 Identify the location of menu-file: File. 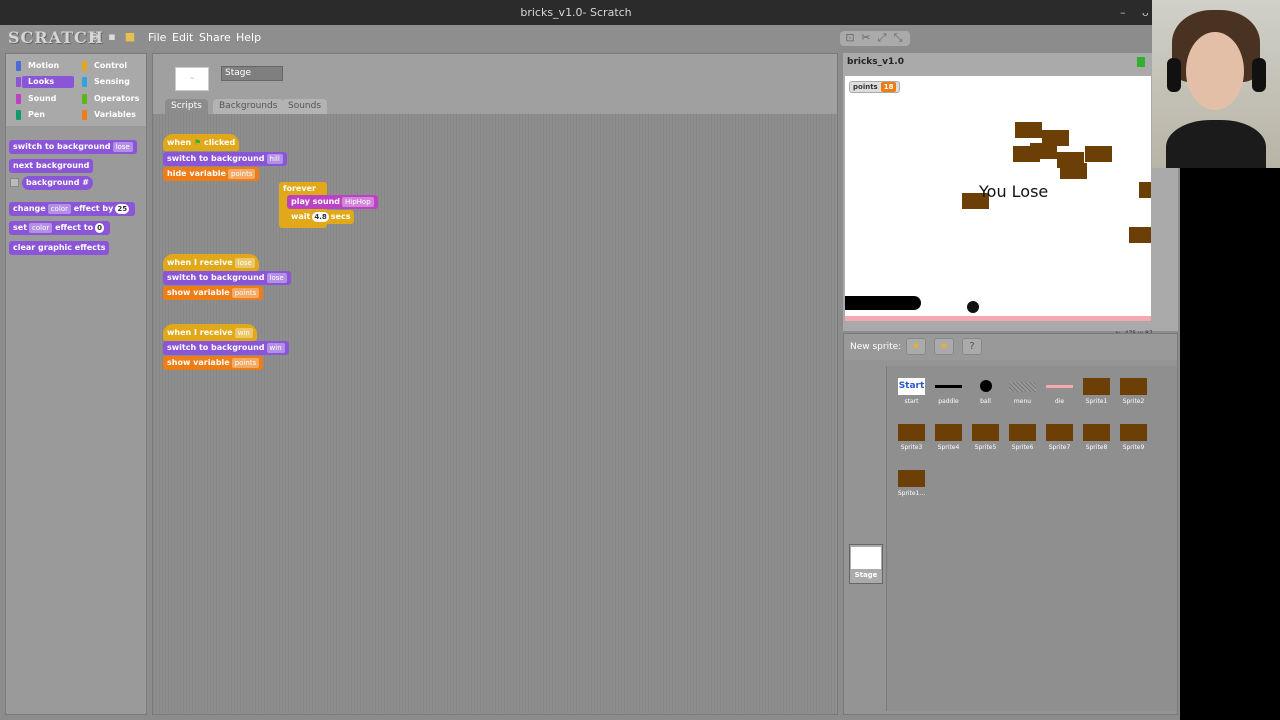
(157, 37).